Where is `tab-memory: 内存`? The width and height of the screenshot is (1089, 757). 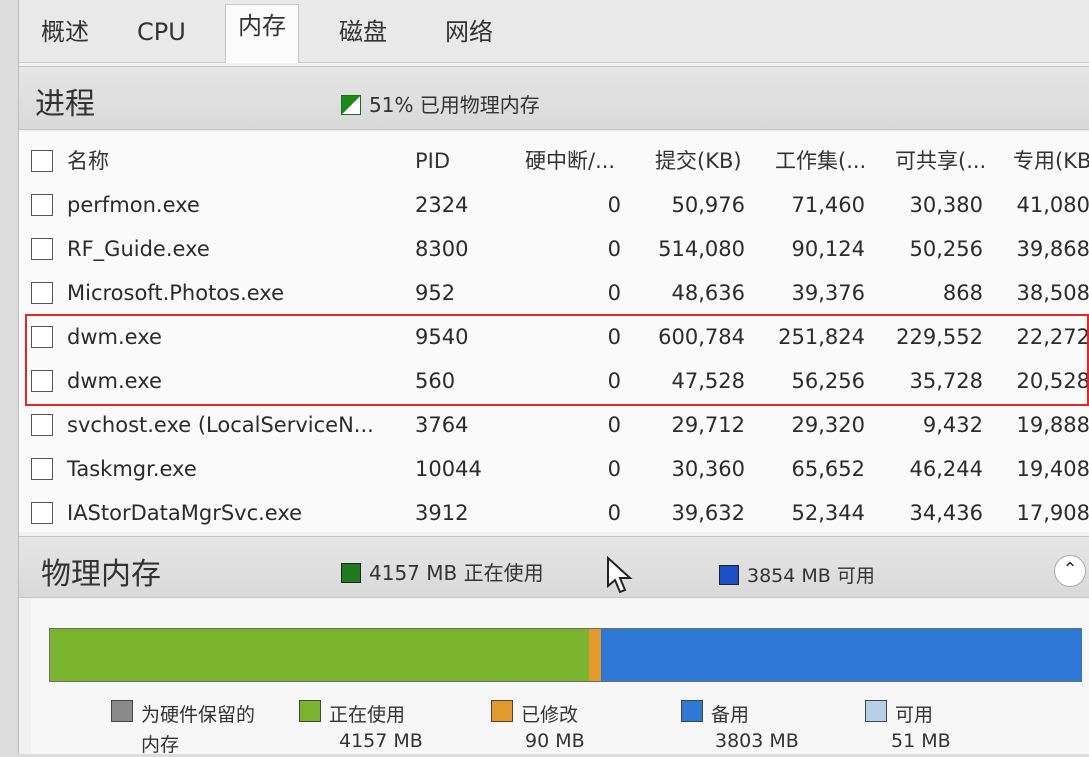 tab-memory: 内存 is located at coordinates (262, 33).